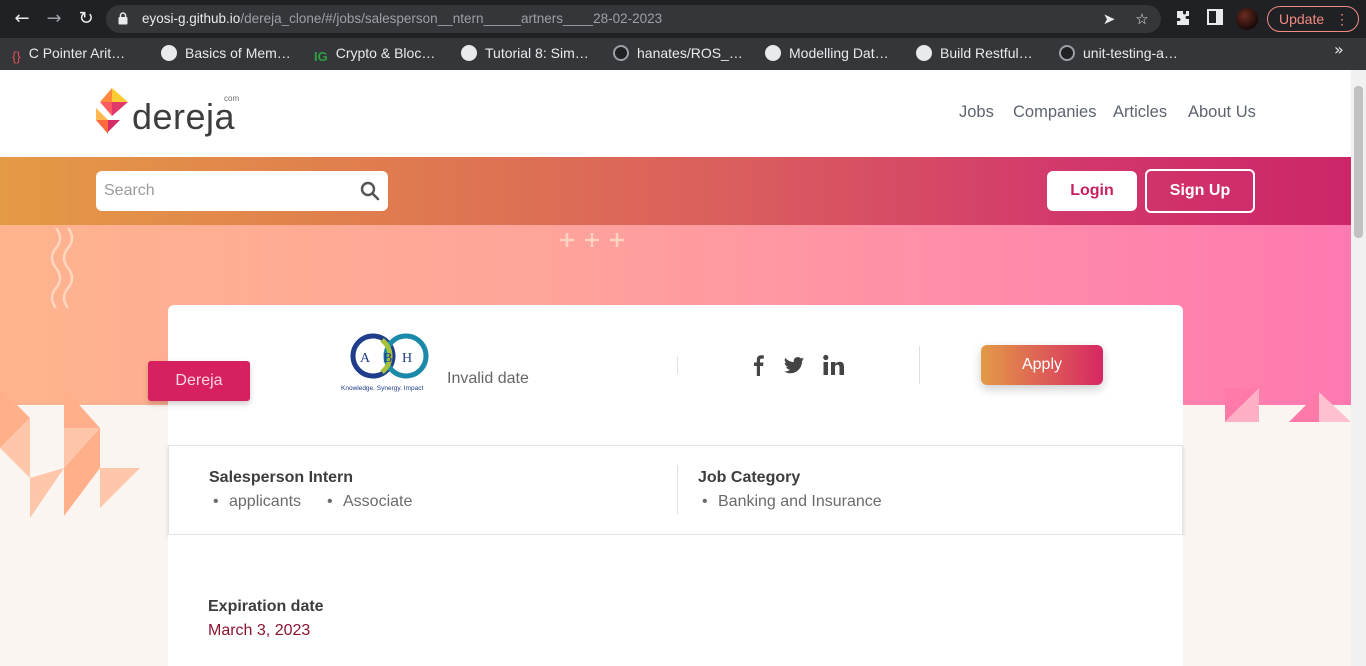  I want to click on ig-icon: IG, so click(321, 56).